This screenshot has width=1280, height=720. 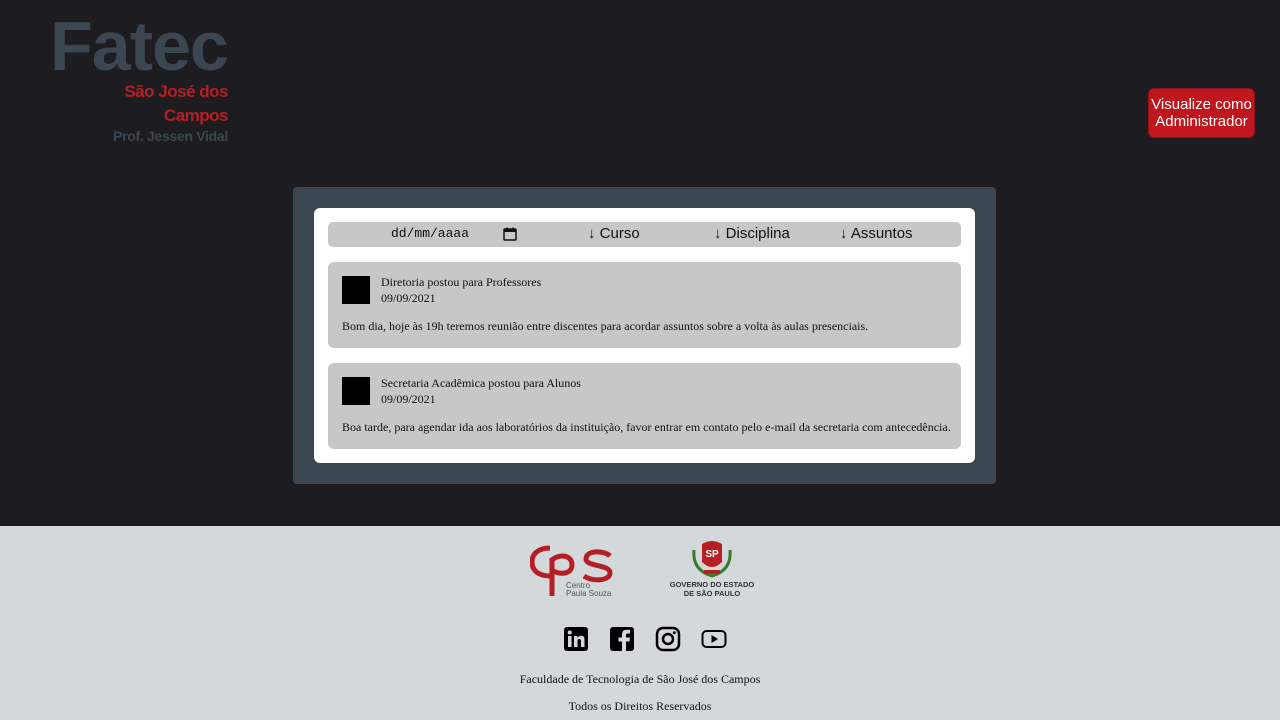 I want to click on facebook-icon, so click(x=622, y=639).